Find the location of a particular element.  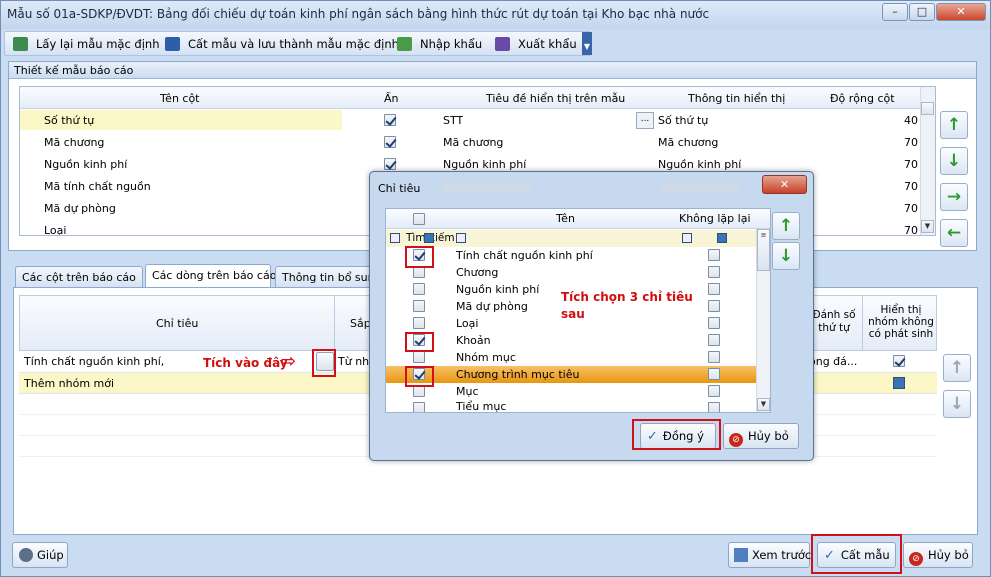

chitieu-picker-button is located at coordinates (325, 361).